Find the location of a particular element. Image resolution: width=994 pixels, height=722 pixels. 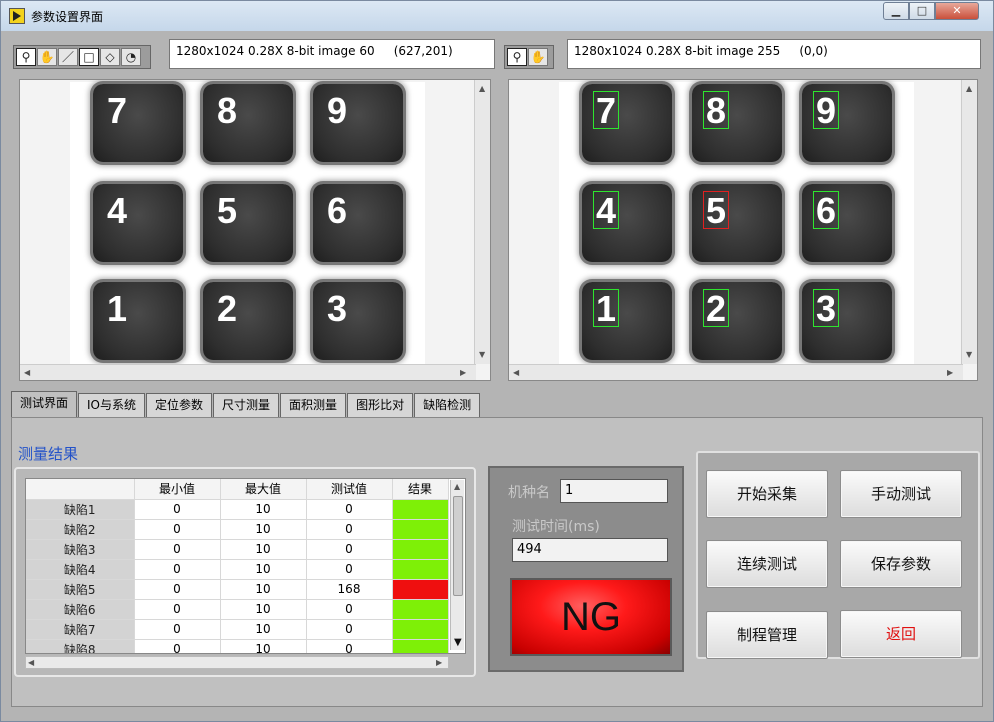

tab-1: IO与系统 is located at coordinates (112, 405).